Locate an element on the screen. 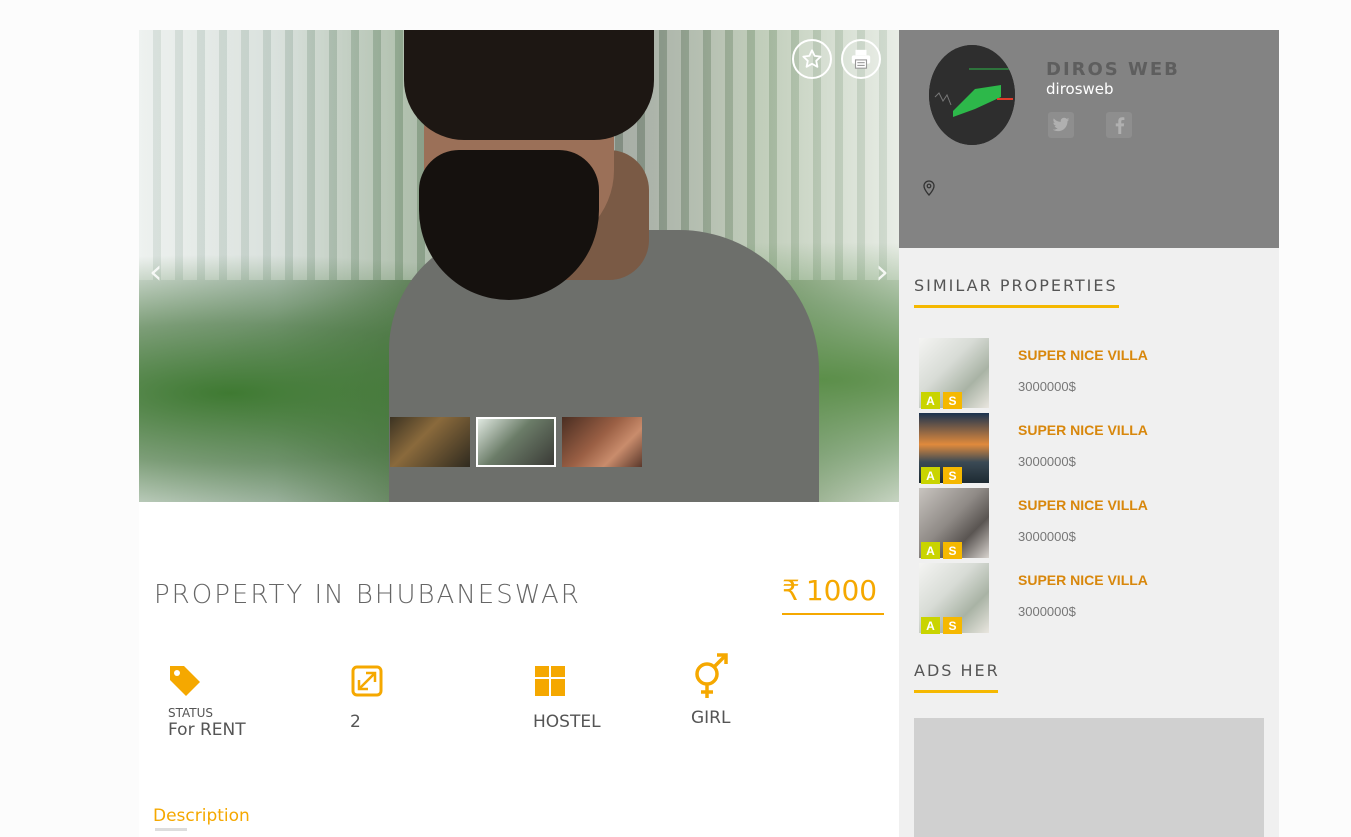 The width and height of the screenshot is (1351, 837). twitter-icon is located at coordinates (1061, 124).